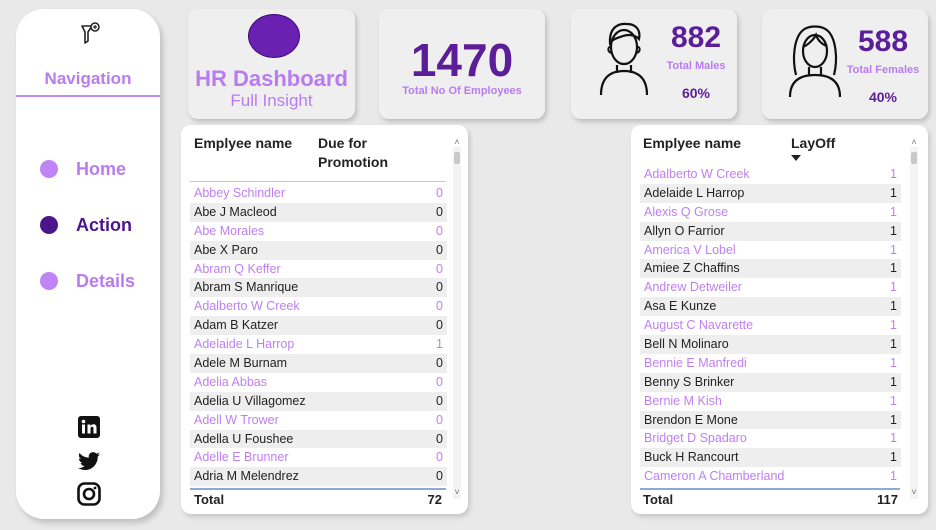 Image resolution: width=936 pixels, height=530 pixels. I want to click on promo-total-value: 72, so click(434, 499).